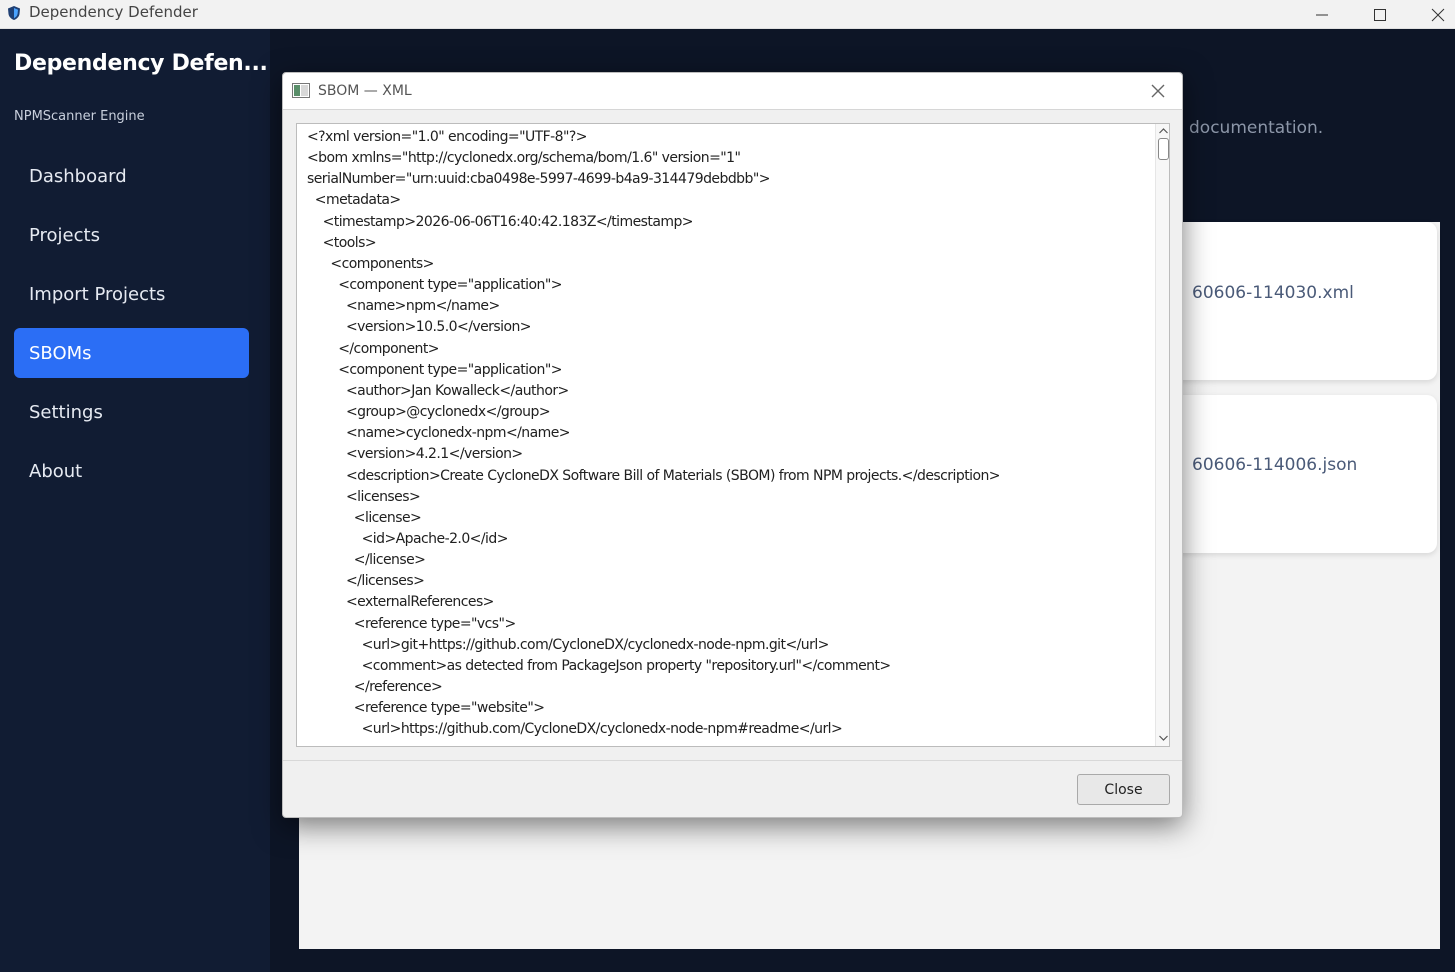 This screenshot has height=972, width=1455. What do you see at coordinates (364, 496) in the screenshot?
I see `xml-line: <licenses>` at bounding box center [364, 496].